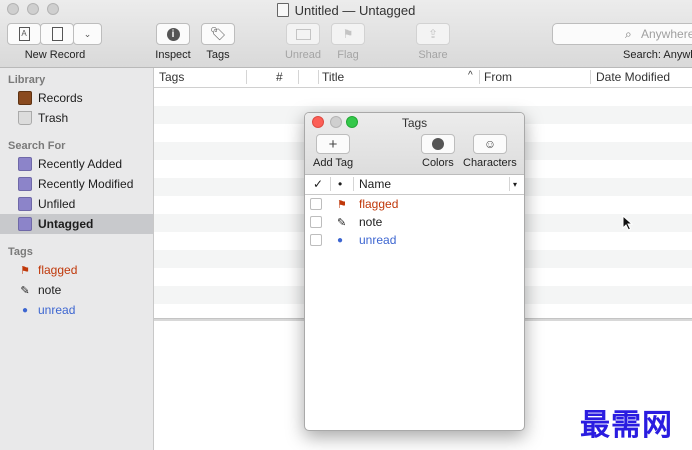 The height and width of the screenshot is (450, 692). I want to click on search-icon: ⌕, so click(628, 34).